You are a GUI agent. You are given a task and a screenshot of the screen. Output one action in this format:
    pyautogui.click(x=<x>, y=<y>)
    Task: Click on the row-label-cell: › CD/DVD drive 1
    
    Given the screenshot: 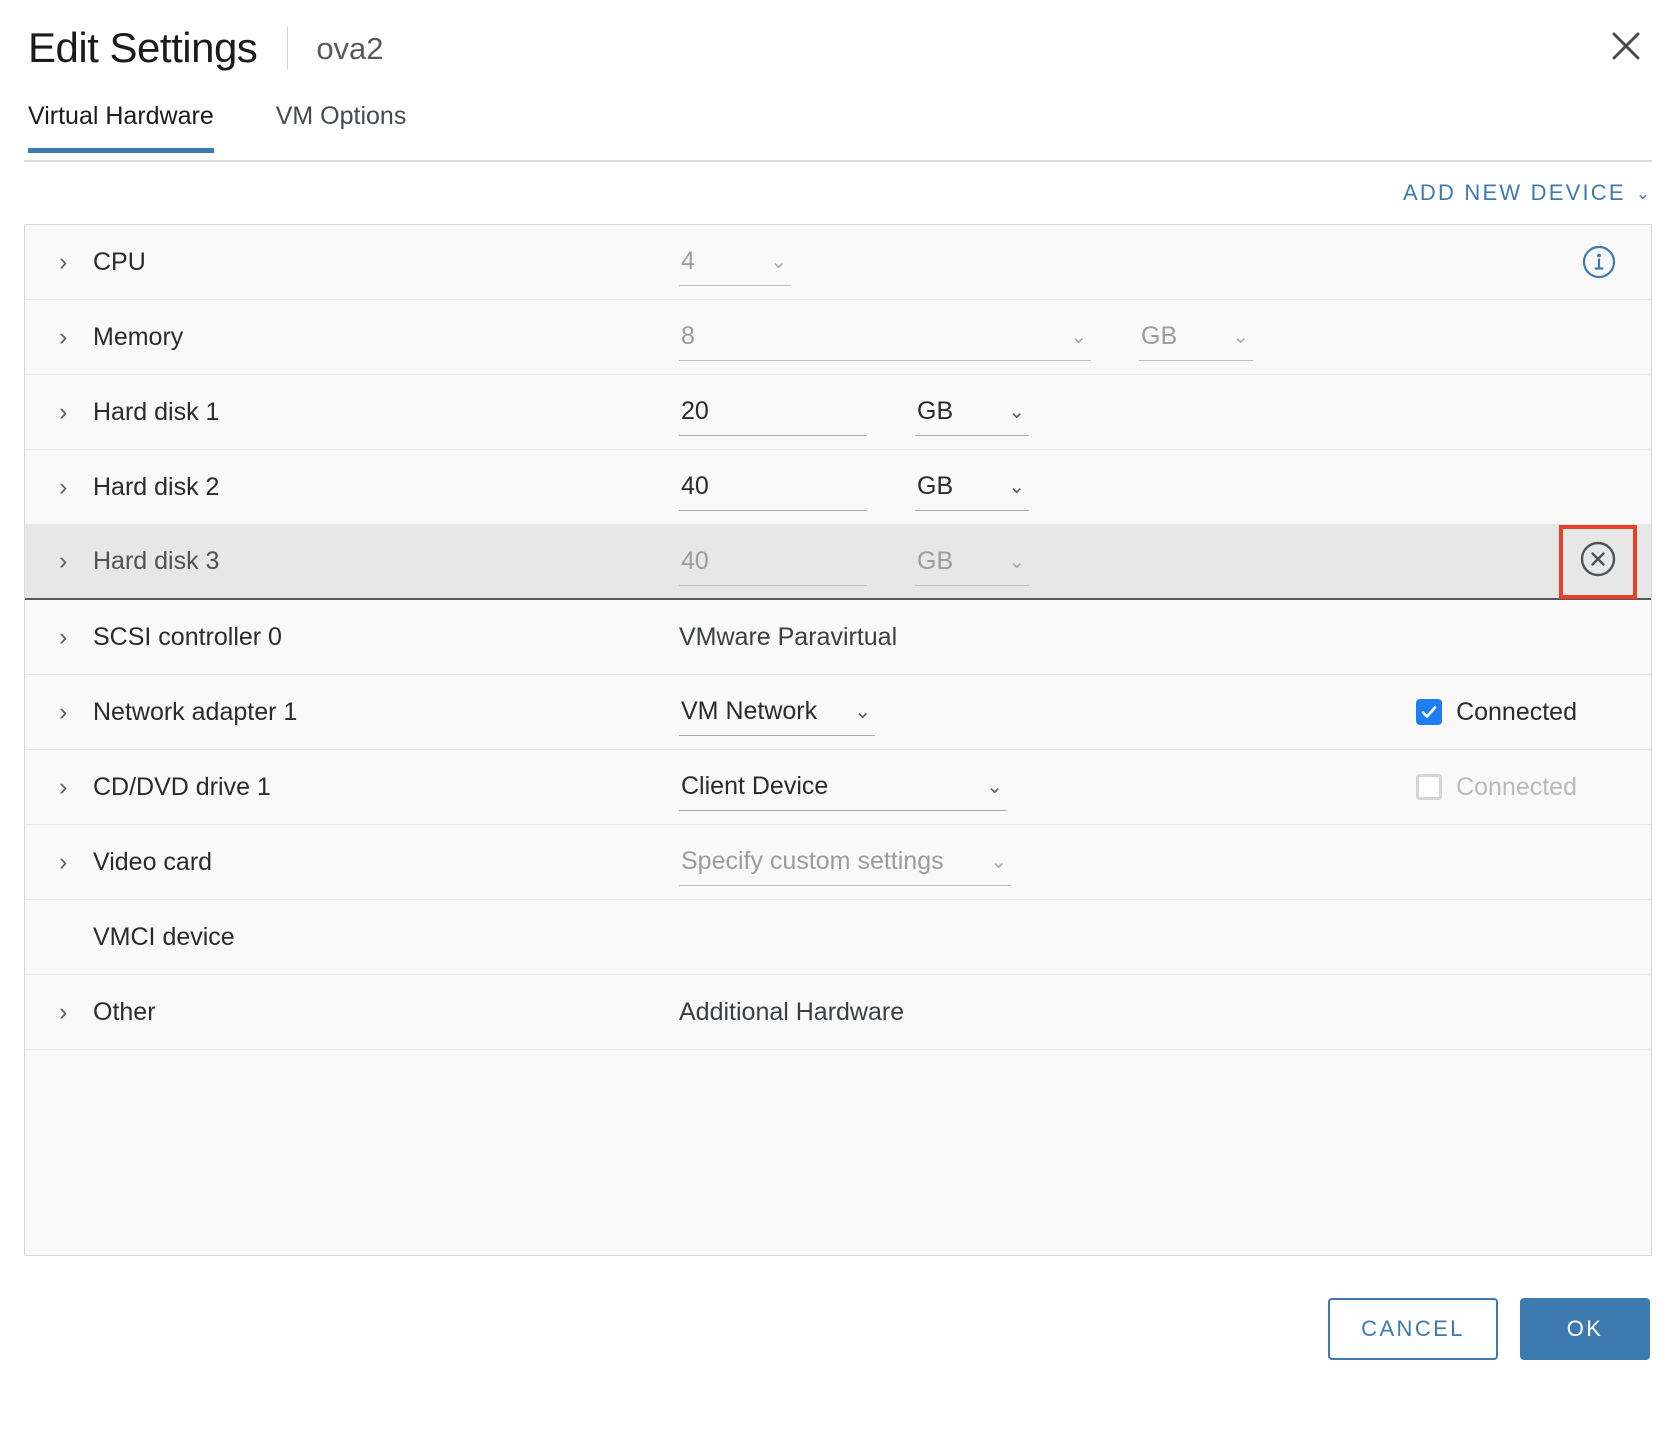 What is the action you would take?
    pyautogui.click(x=369, y=787)
    